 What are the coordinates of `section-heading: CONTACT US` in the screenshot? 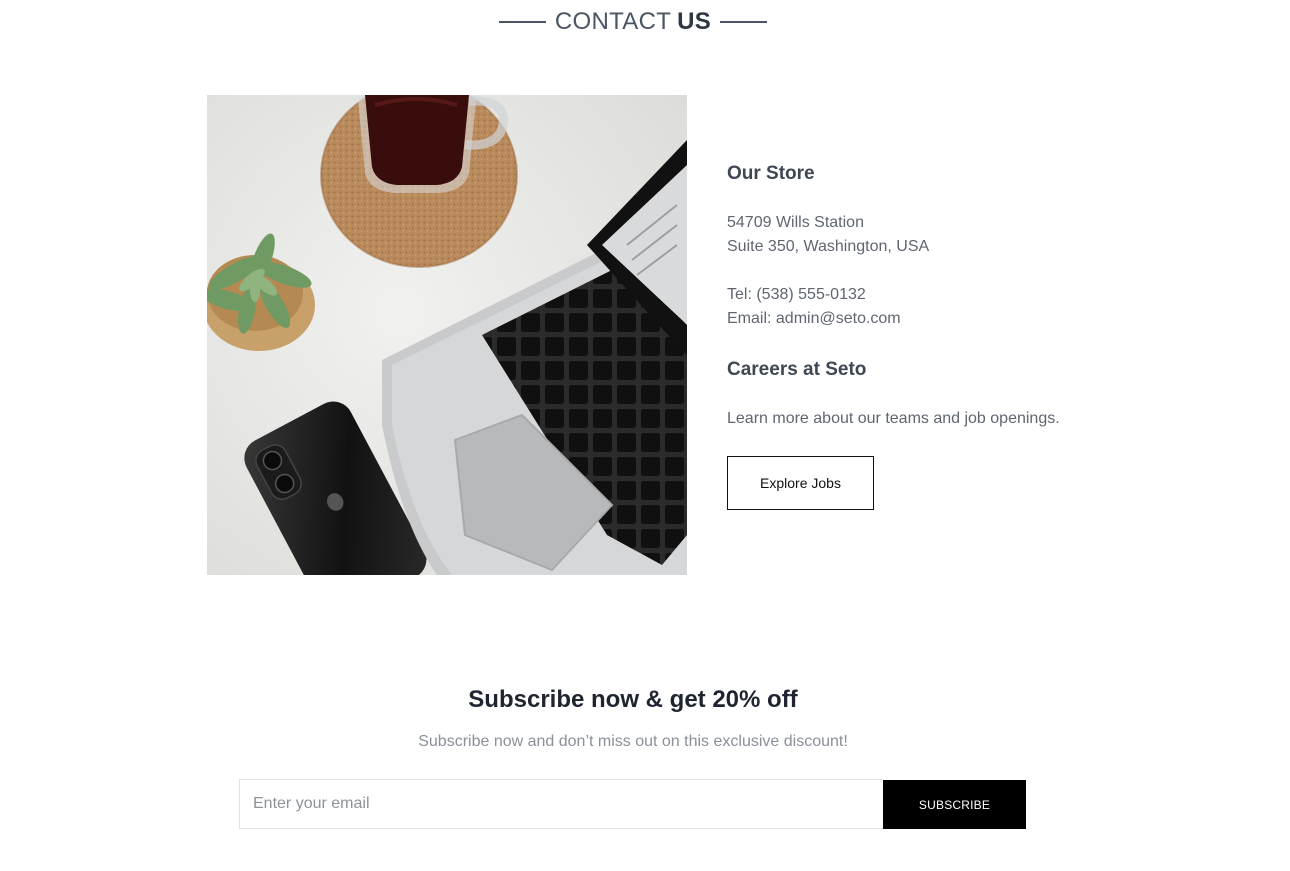 It's located at (633, 22).